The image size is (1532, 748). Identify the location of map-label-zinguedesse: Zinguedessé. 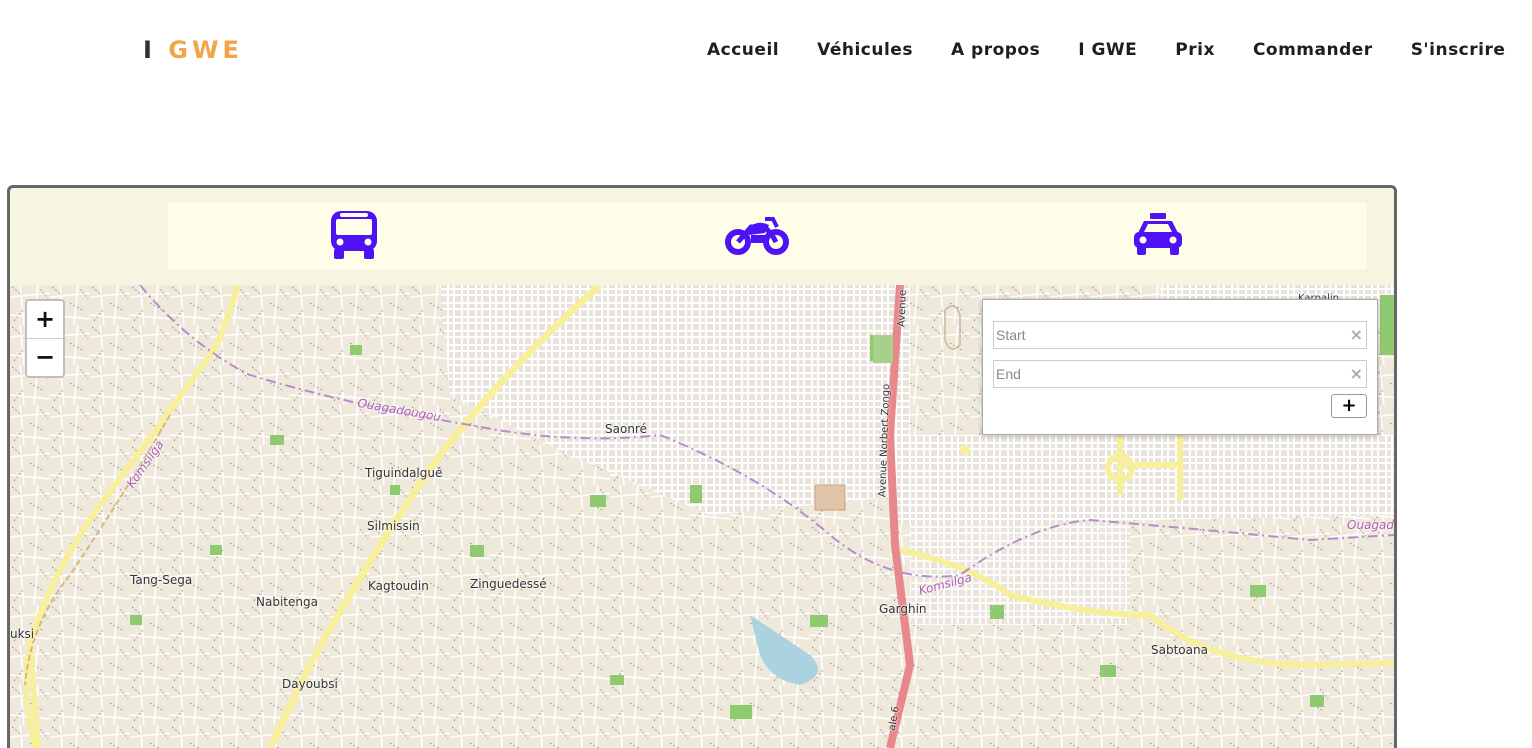
(508, 584).